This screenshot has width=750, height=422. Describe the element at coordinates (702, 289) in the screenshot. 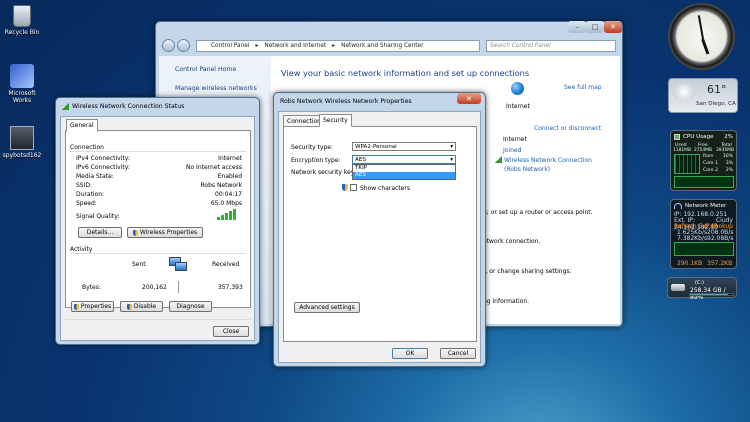

I see `drive-gadget: (C:) 258.34 GB / 89%` at that location.